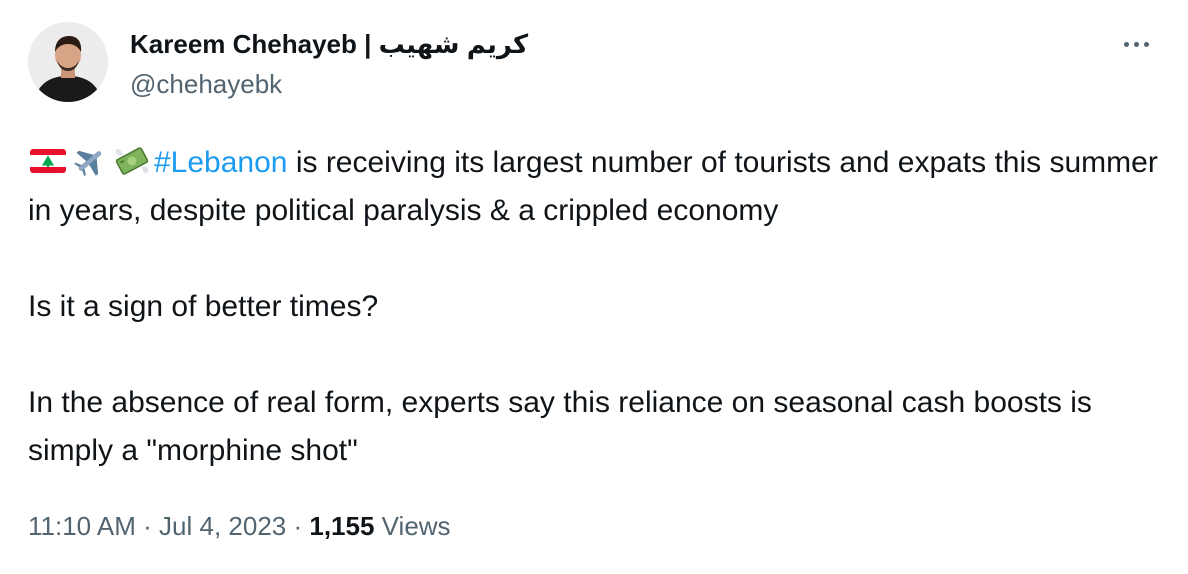  I want to click on lebanon-flag-icon, so click(48, 161).